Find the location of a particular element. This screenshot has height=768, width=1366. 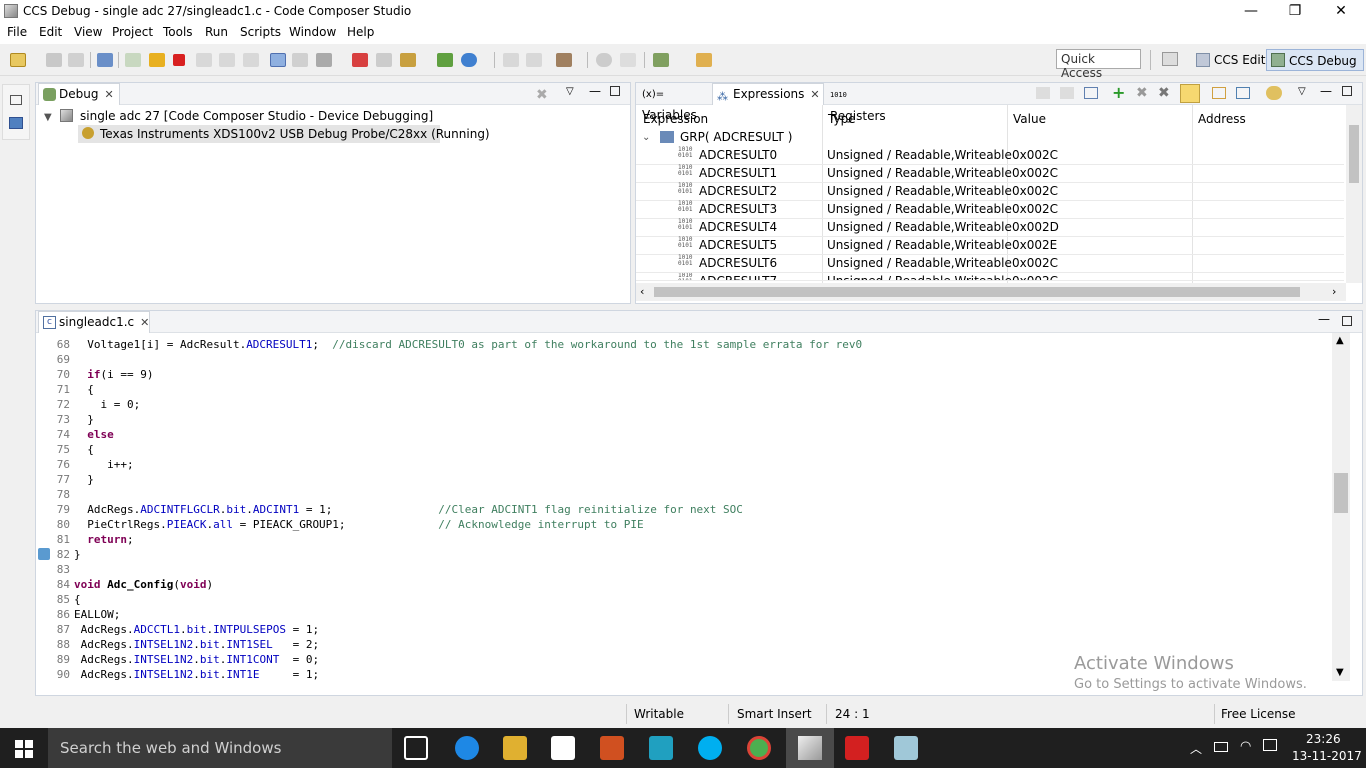

menu-tools: Tools is located at coordinates (178, 32).